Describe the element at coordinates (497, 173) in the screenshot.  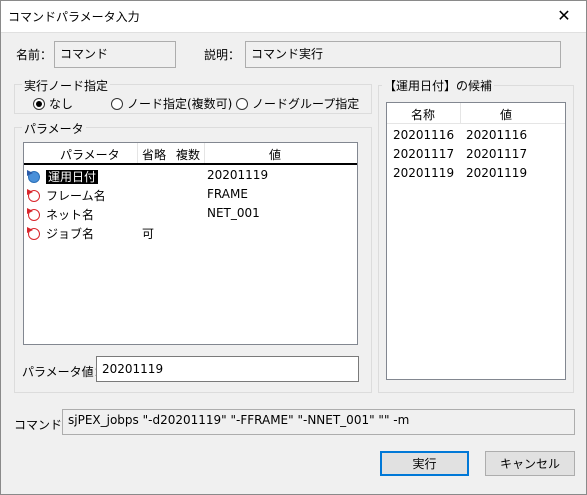
I see `candidate-value: 20201119` at that location.